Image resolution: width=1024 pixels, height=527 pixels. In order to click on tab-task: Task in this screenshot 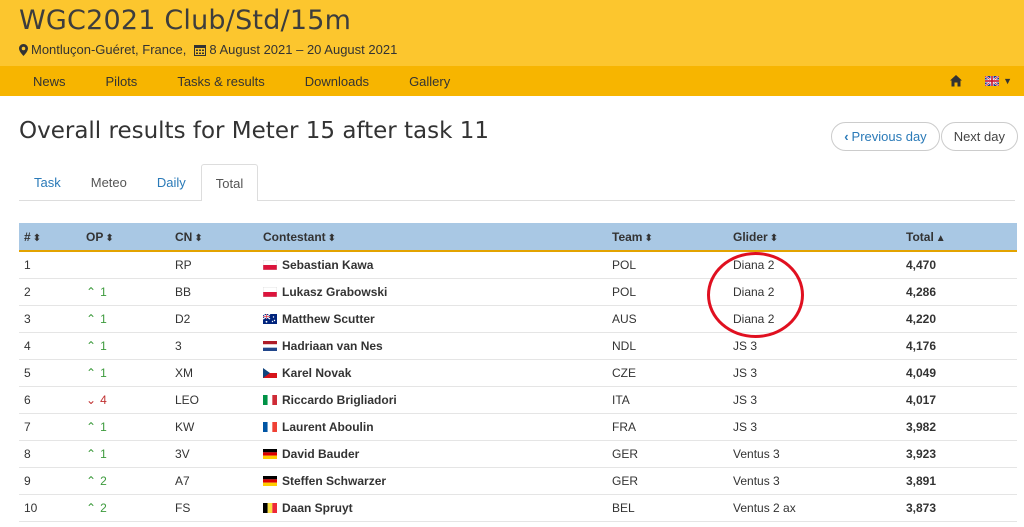, I will do `click(47, 182)`.